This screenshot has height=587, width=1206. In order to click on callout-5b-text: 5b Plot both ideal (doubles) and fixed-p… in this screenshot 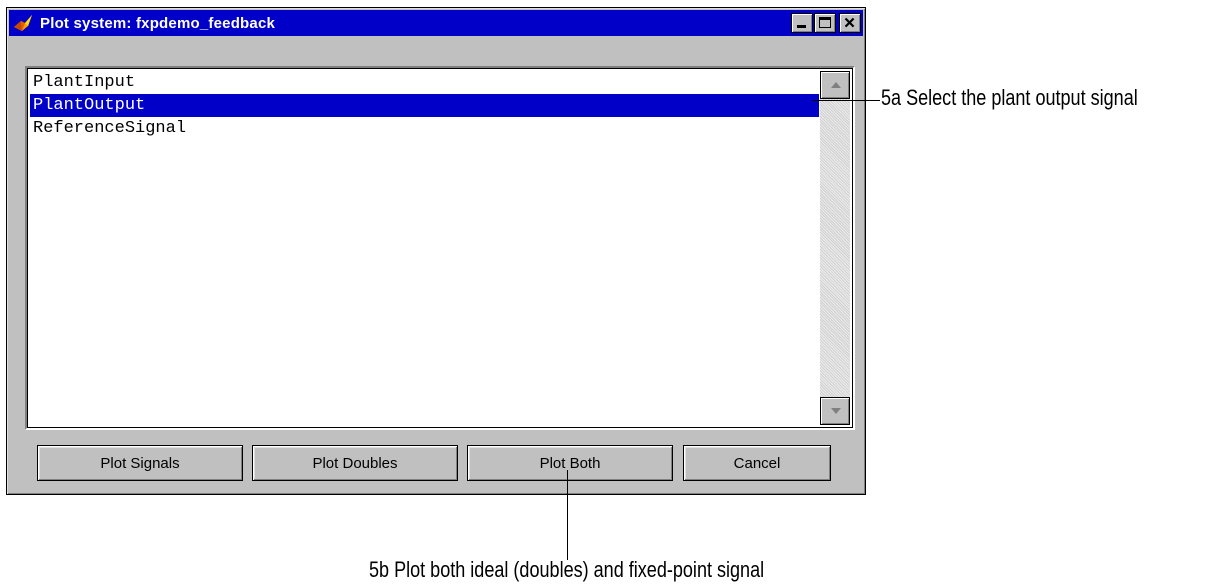, I will do `click(567, 569)`.